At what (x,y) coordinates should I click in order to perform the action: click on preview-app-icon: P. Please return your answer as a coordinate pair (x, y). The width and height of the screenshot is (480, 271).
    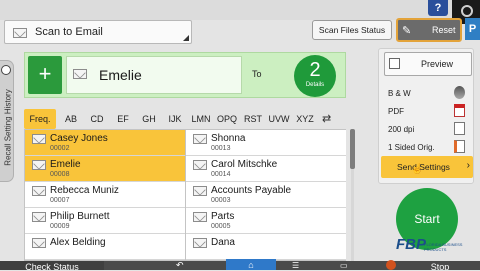
    Looking at the image, I should click on (472, 29).